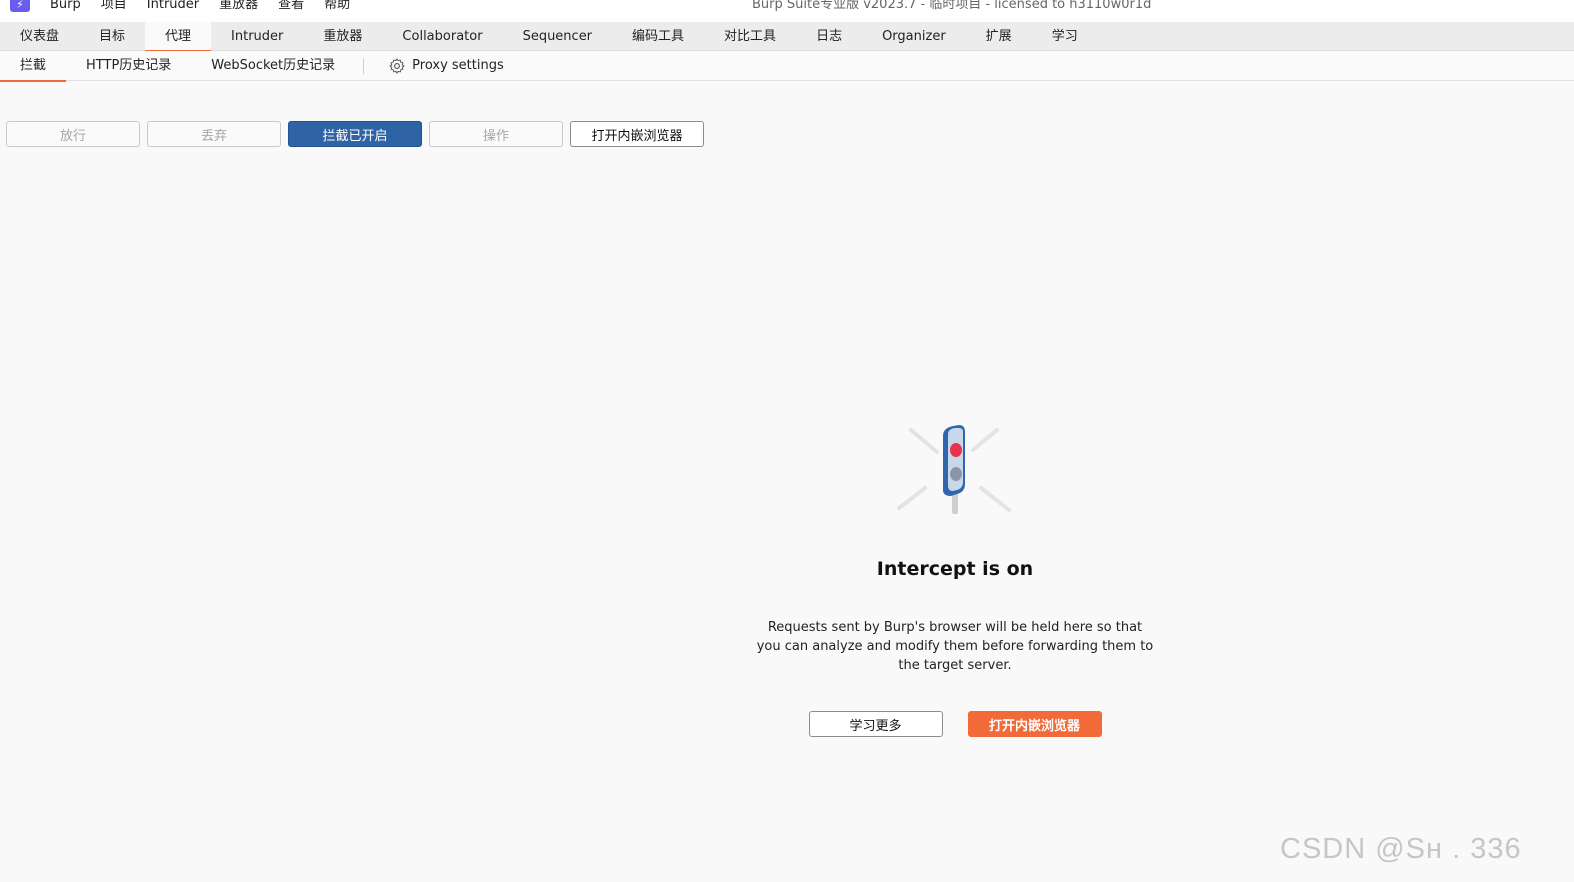 The width and height of the screenshot is (1574, 882). Describe the element at coordinates (955, 569) in the screenshot. I see `intercept-headline: Intercept is on` at that location.